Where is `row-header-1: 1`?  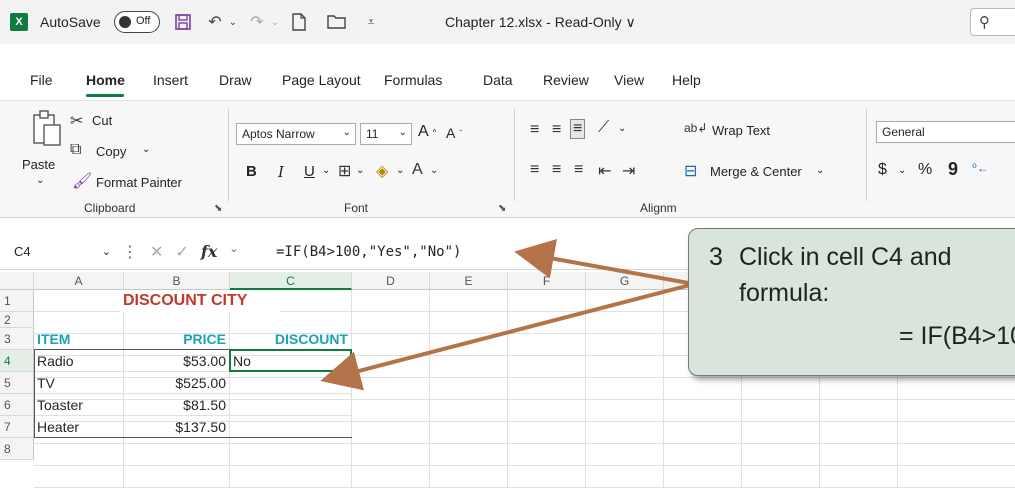
row-header-1: 1 is located at coordinates (17, 301).